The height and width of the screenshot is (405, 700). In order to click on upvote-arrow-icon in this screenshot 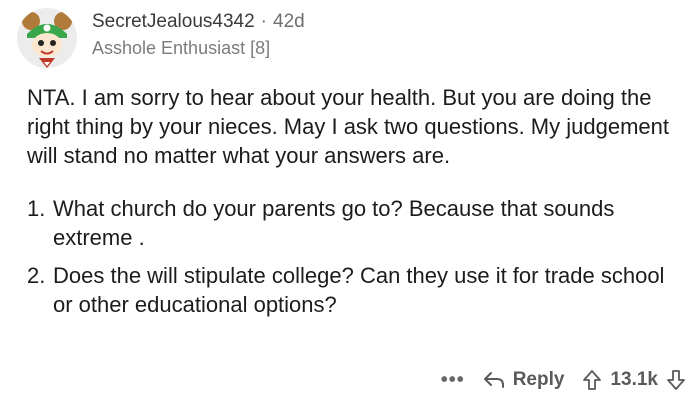, I will do `click(592, 380)`.